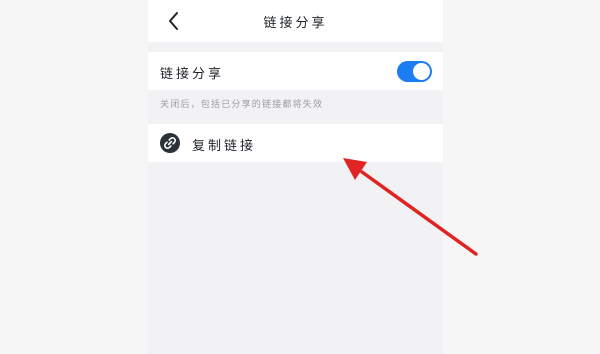  Describe the element at coordinates (295, 71) in the screenshot. I see `link-share-setting-row: 链接分享` at that location.